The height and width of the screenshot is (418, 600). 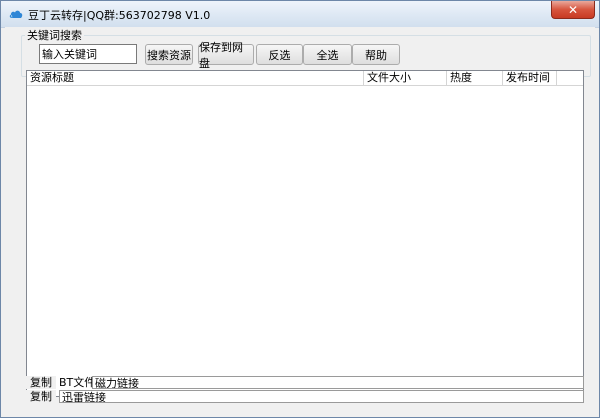 I want to click on close-button: ✕, so click(x=573, y=10).